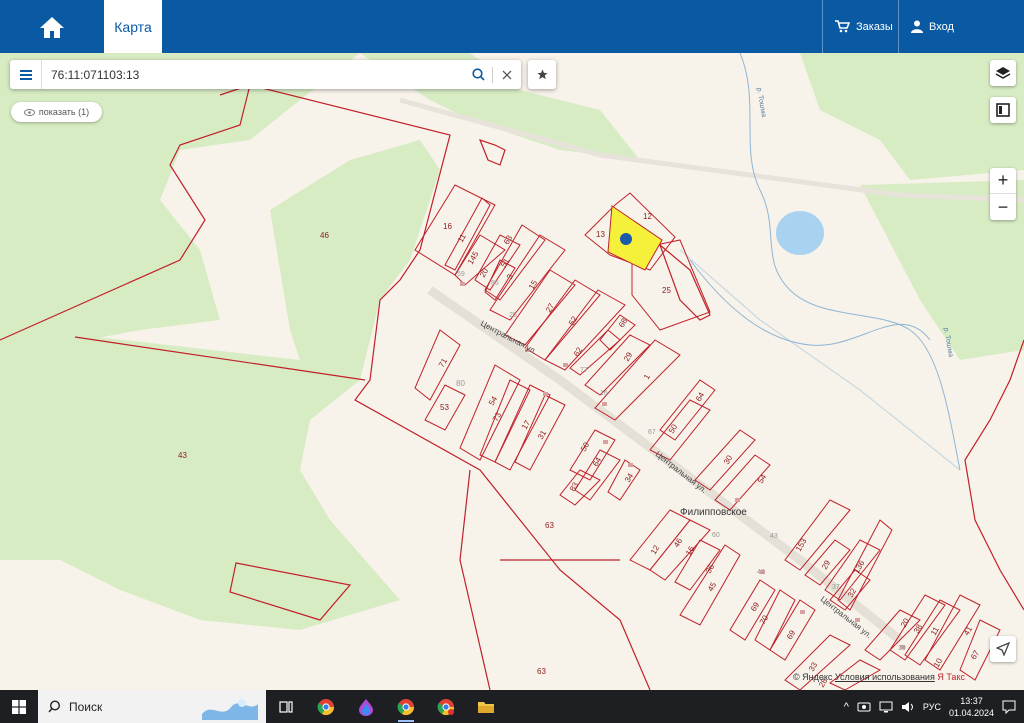  I want to click on house-number: 85, so click(495, 283).